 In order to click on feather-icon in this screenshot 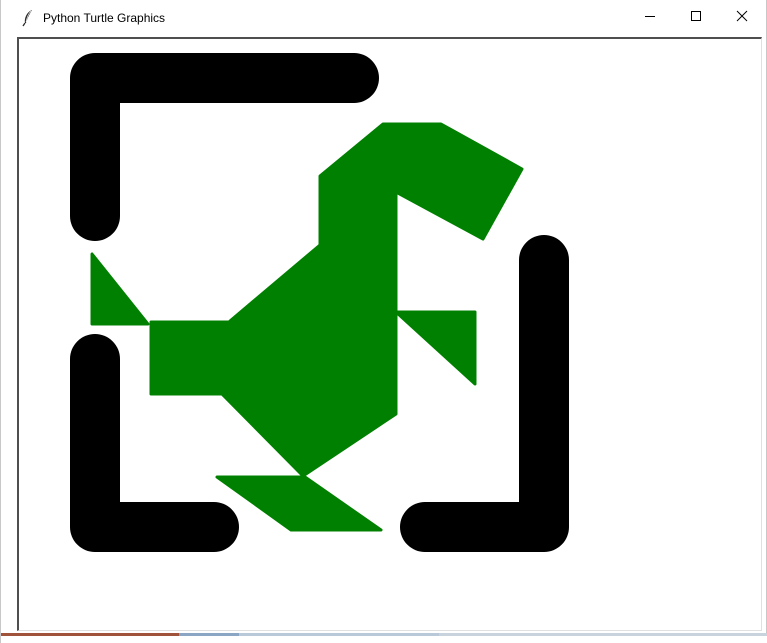, I will do `click(29, 18)`.